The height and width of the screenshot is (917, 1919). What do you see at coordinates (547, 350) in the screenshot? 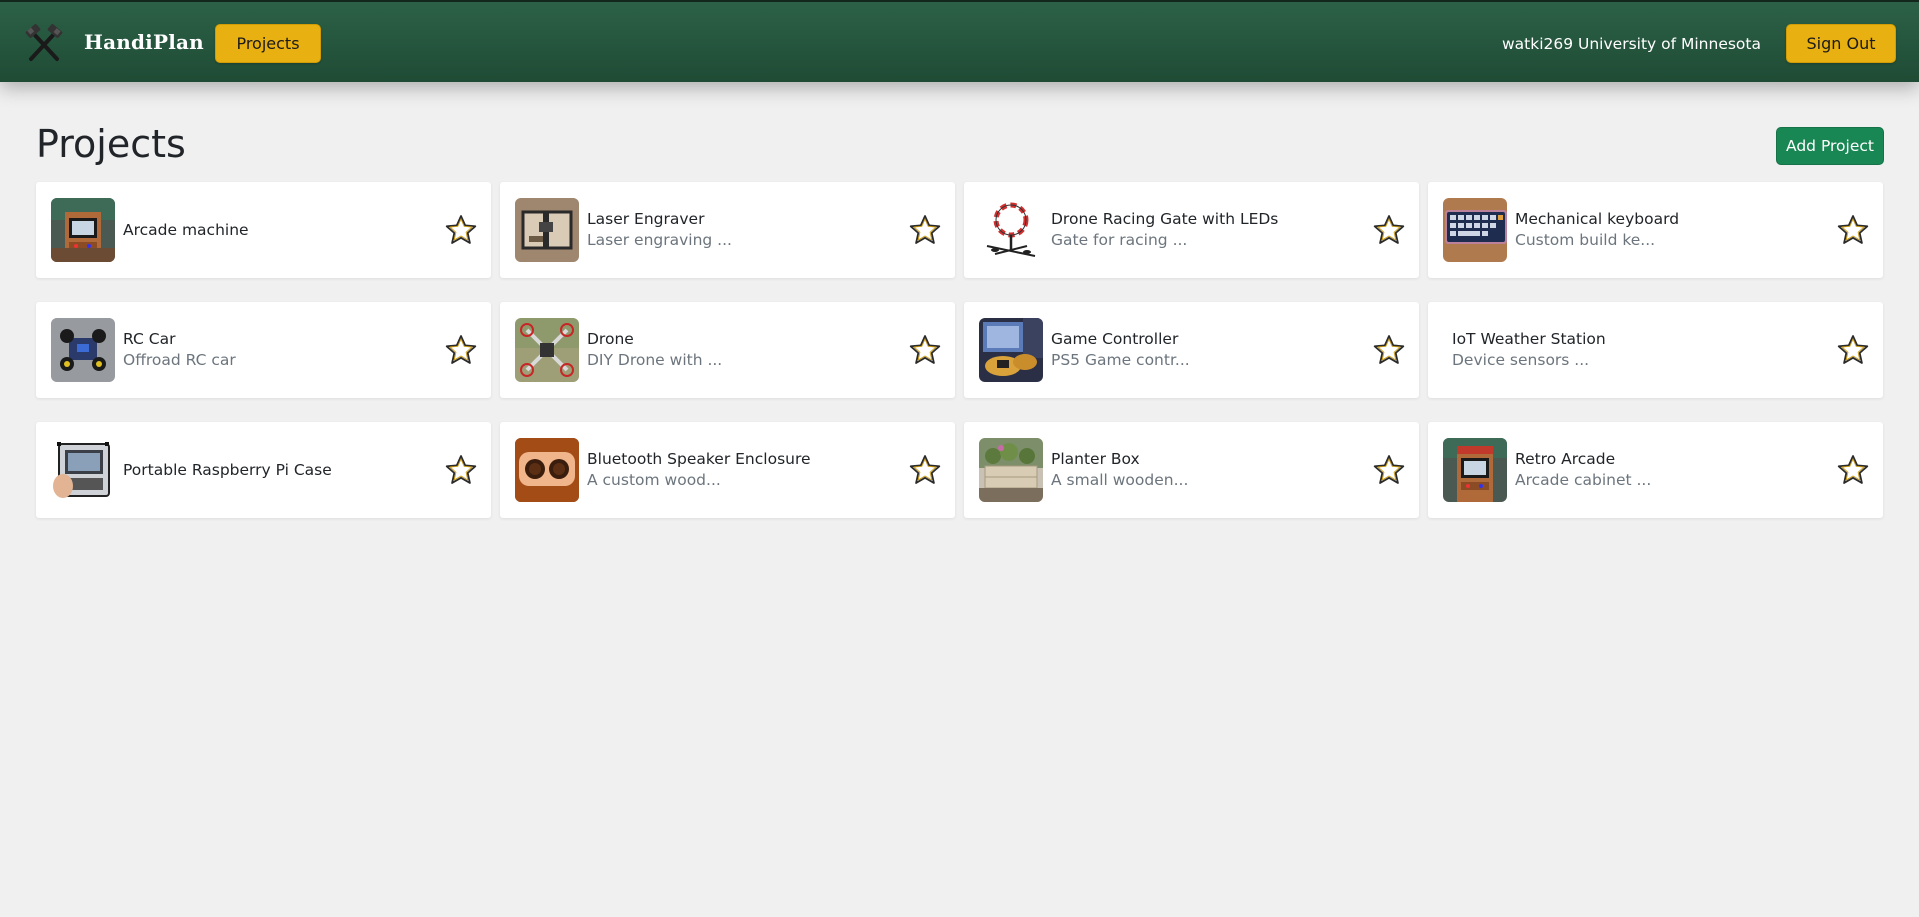
I see `drone-thumbnail` at bounding box center [547, 350].